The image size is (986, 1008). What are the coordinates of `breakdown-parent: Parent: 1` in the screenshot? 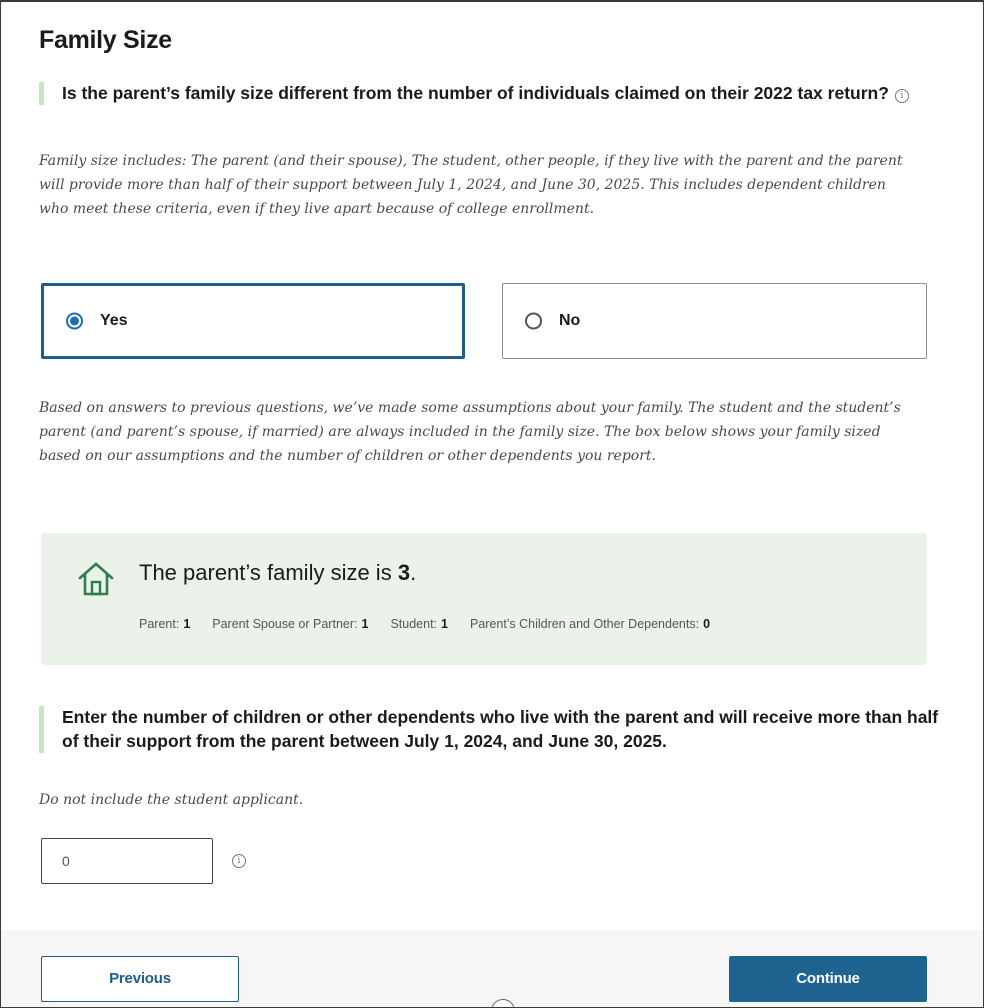 It's located at (165, 624).